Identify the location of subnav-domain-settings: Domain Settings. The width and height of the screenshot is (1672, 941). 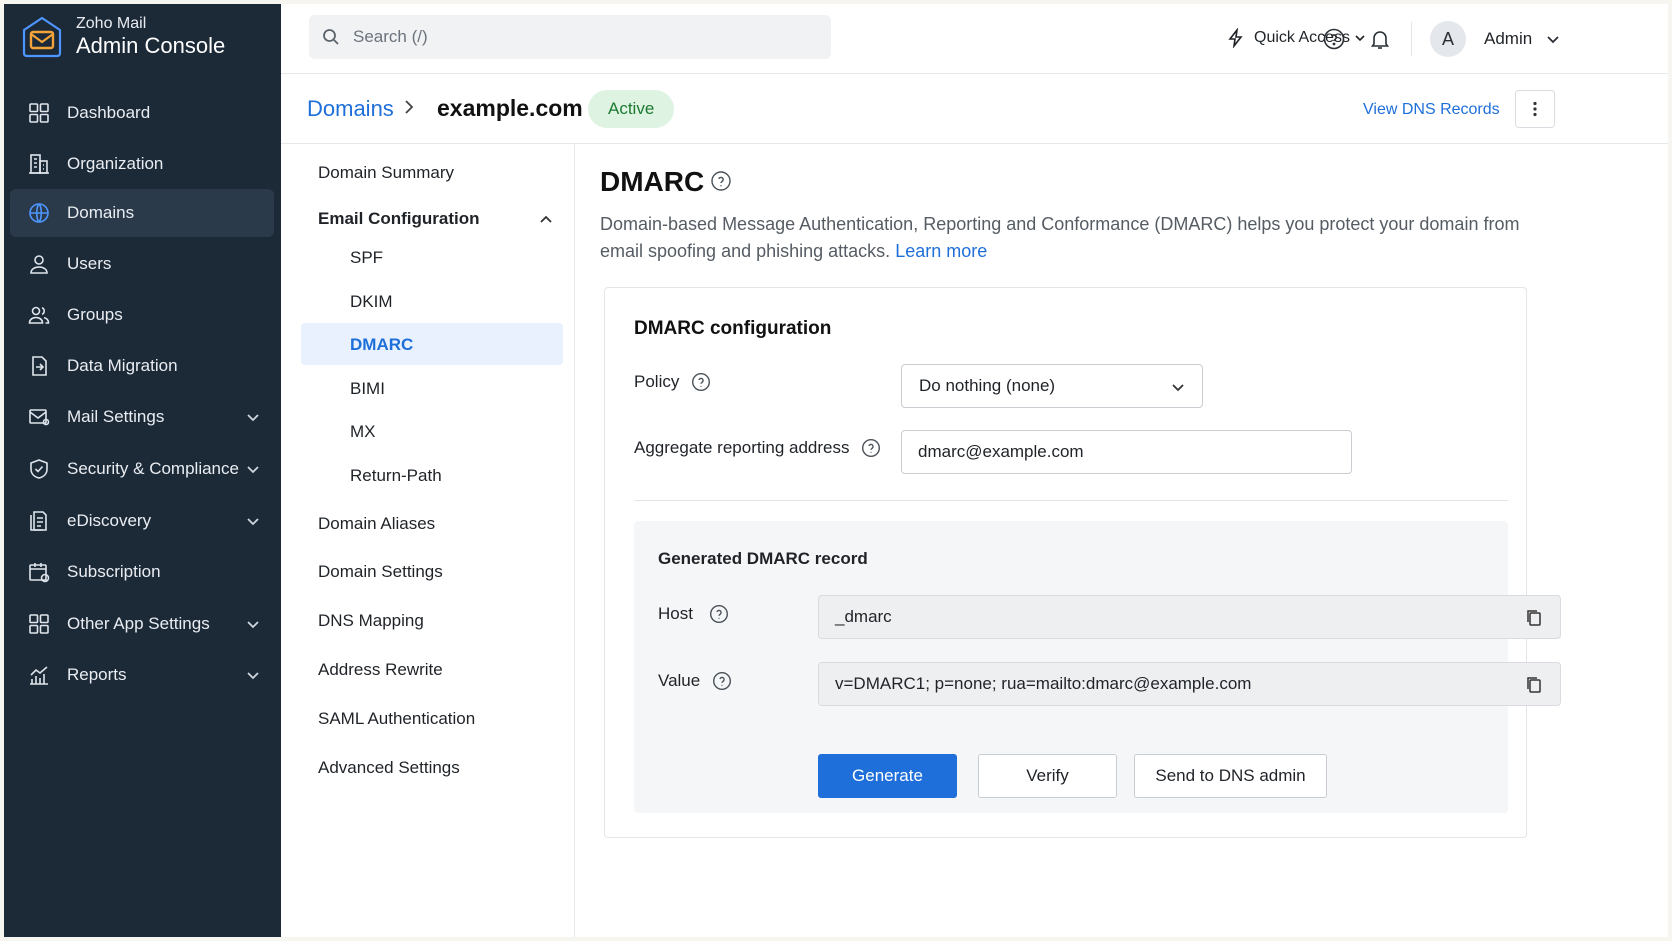
(380, 572).